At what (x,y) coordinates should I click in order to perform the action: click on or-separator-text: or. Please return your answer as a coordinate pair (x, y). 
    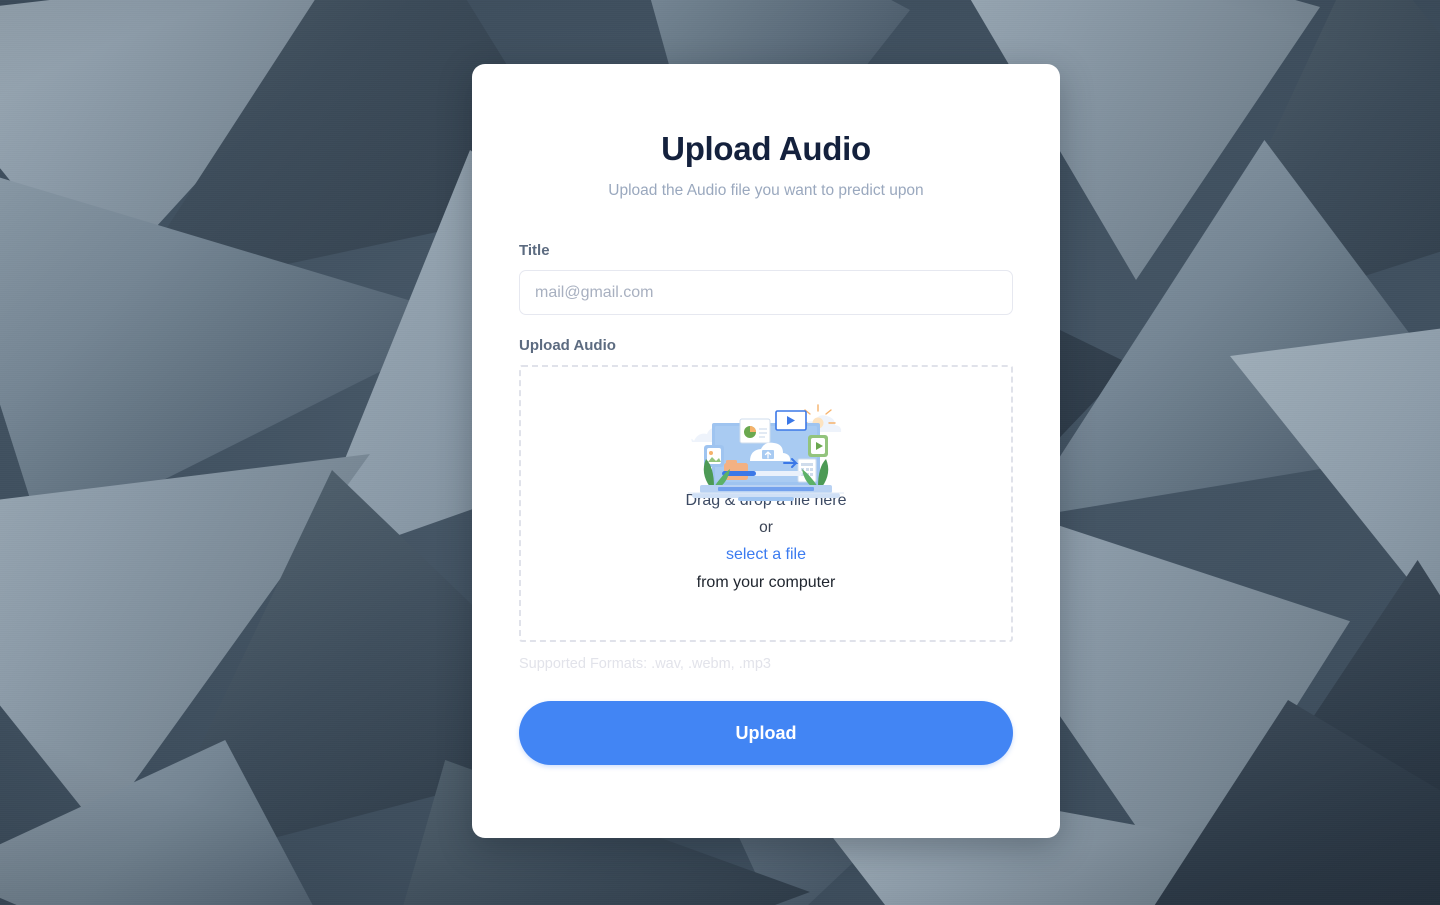
    Looking at the image, I should click on (766, 527).